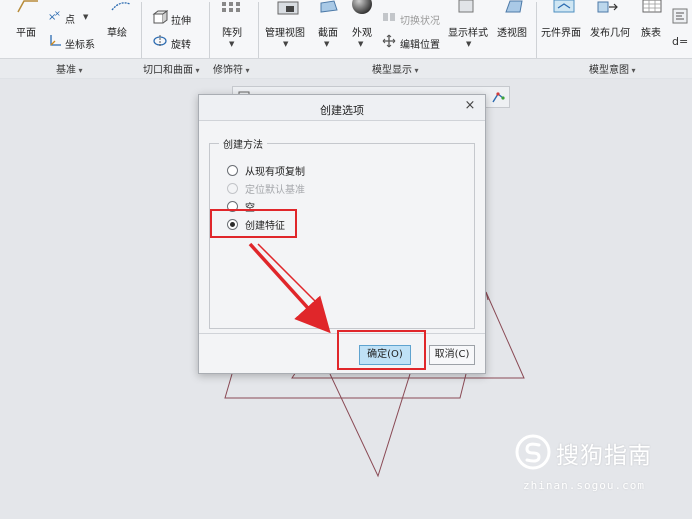 The width and height of the screenshot is (692, 519). I want to click on sogou-logo-icon, so click(533, 452).